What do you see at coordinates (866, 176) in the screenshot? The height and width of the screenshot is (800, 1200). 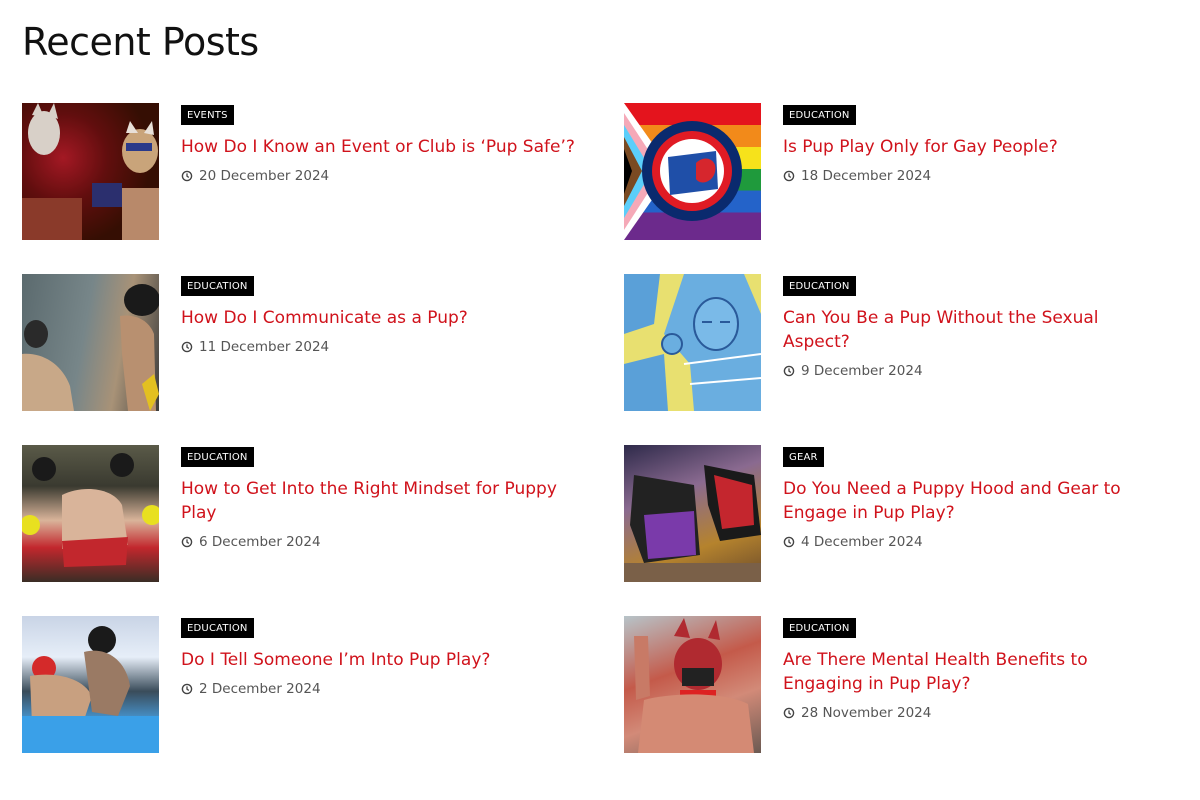 I see `post-date: 18 December 2024` at bounding box center [866, 176].